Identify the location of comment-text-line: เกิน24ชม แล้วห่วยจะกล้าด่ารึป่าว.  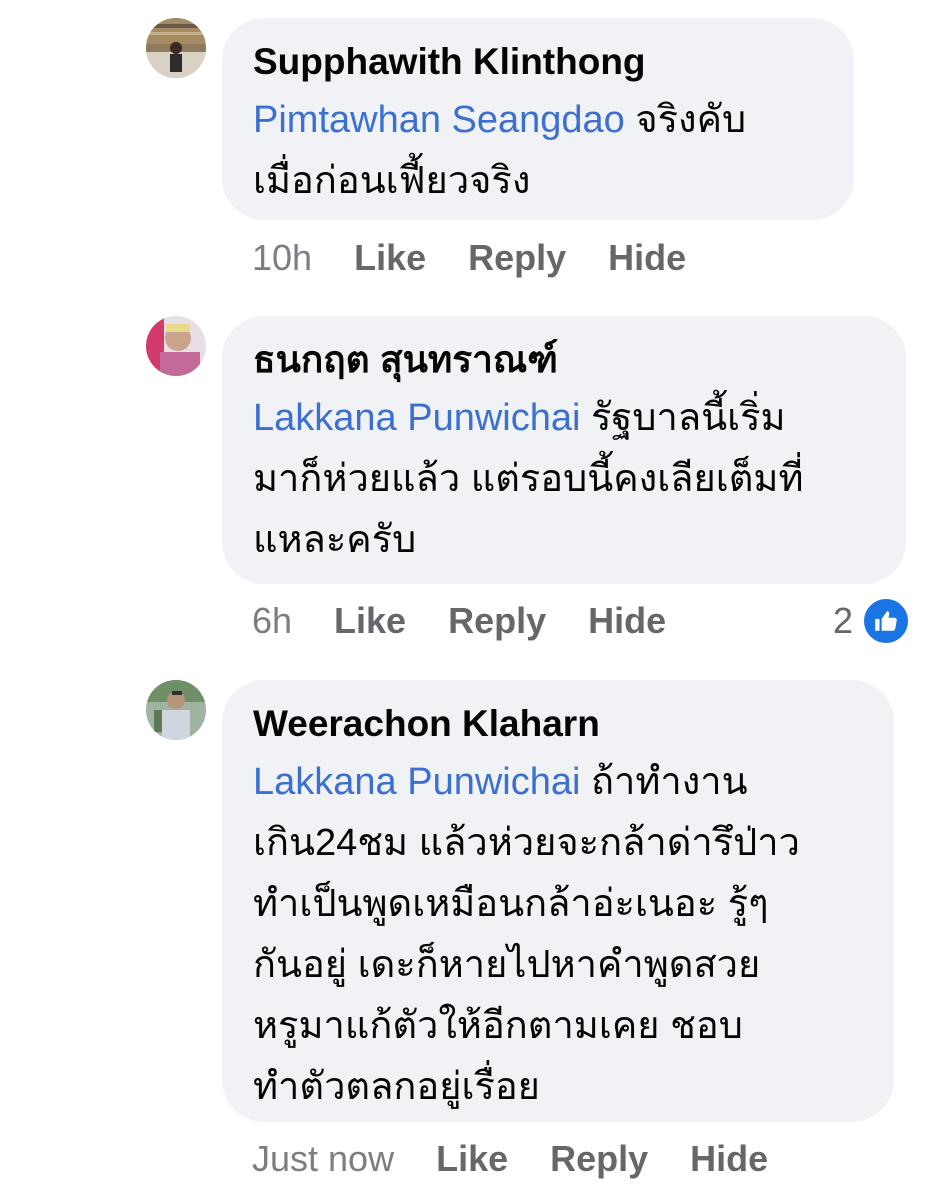
(526, 843).